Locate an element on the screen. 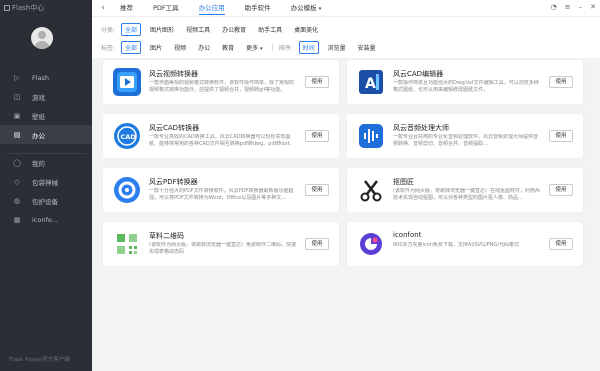 The width and height of the screenshot is (600, 371). category-assistant: 助手工具 is located at coordinates (270, 29).